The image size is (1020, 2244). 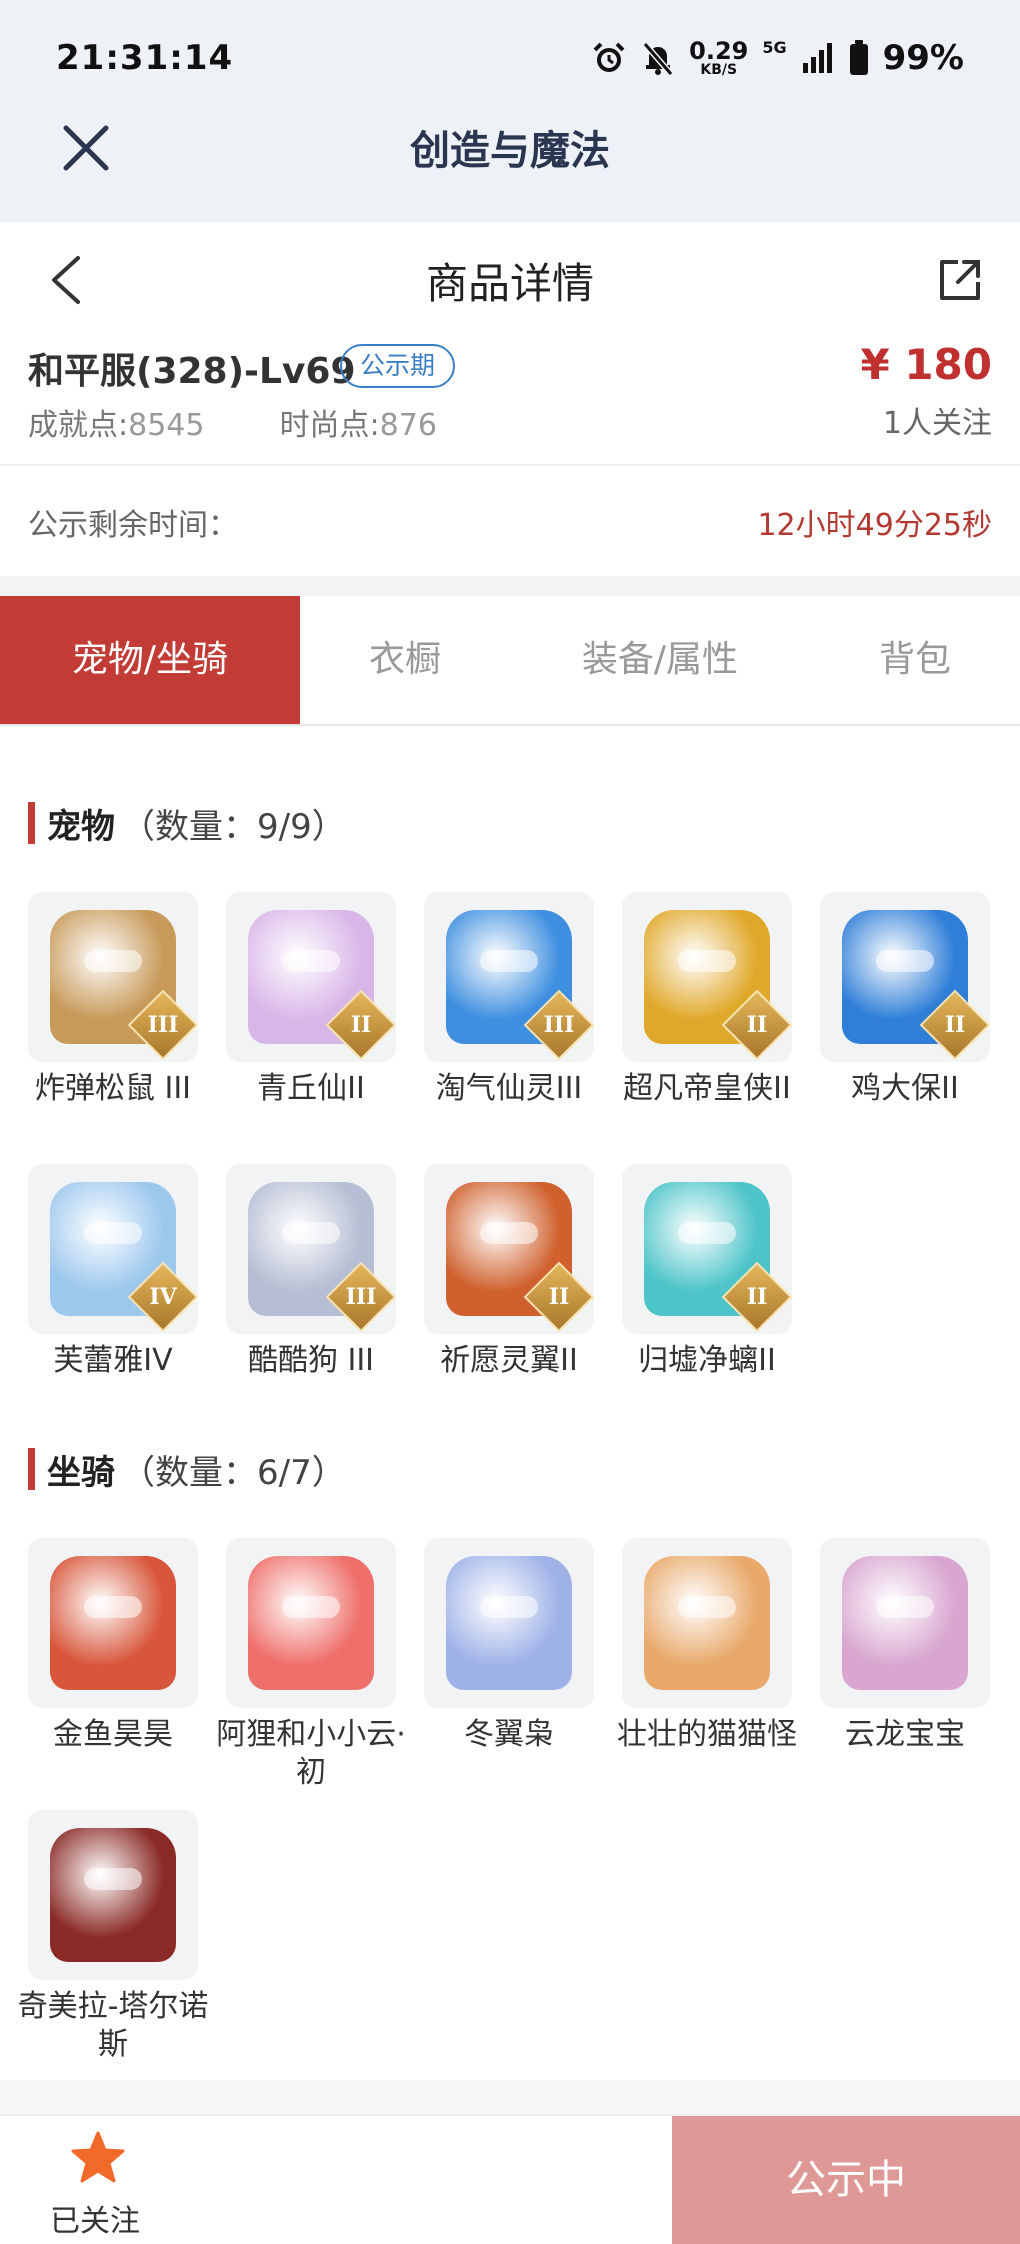 I want to click on status-time: 21:31:14, so click(x=145, y=58).